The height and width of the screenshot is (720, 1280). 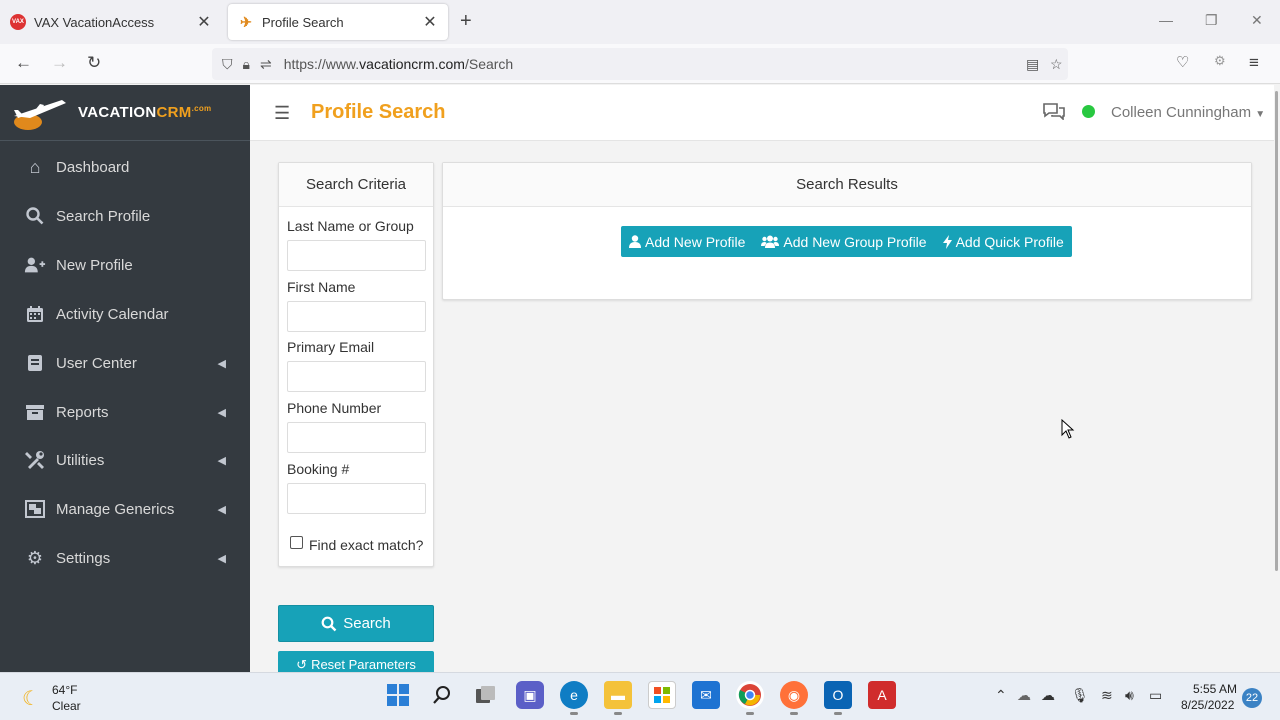 What do you see at coordinates (59, 63) in the screenshot?
I see `forward-button: →` at bounding box center [59, 63].